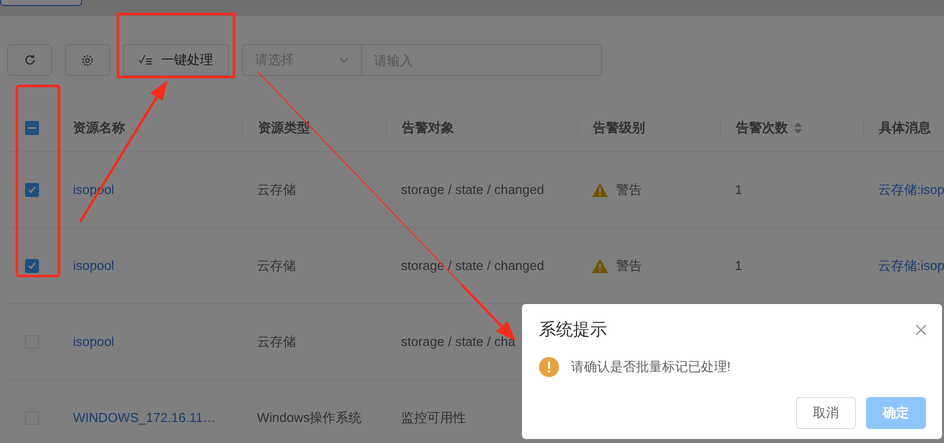 Image resolution: width=944 pixels, height=443 pixels. Describe the element at coordinates (905, 127) in the screenshot. I see `column-header: 具体消息` at that location.